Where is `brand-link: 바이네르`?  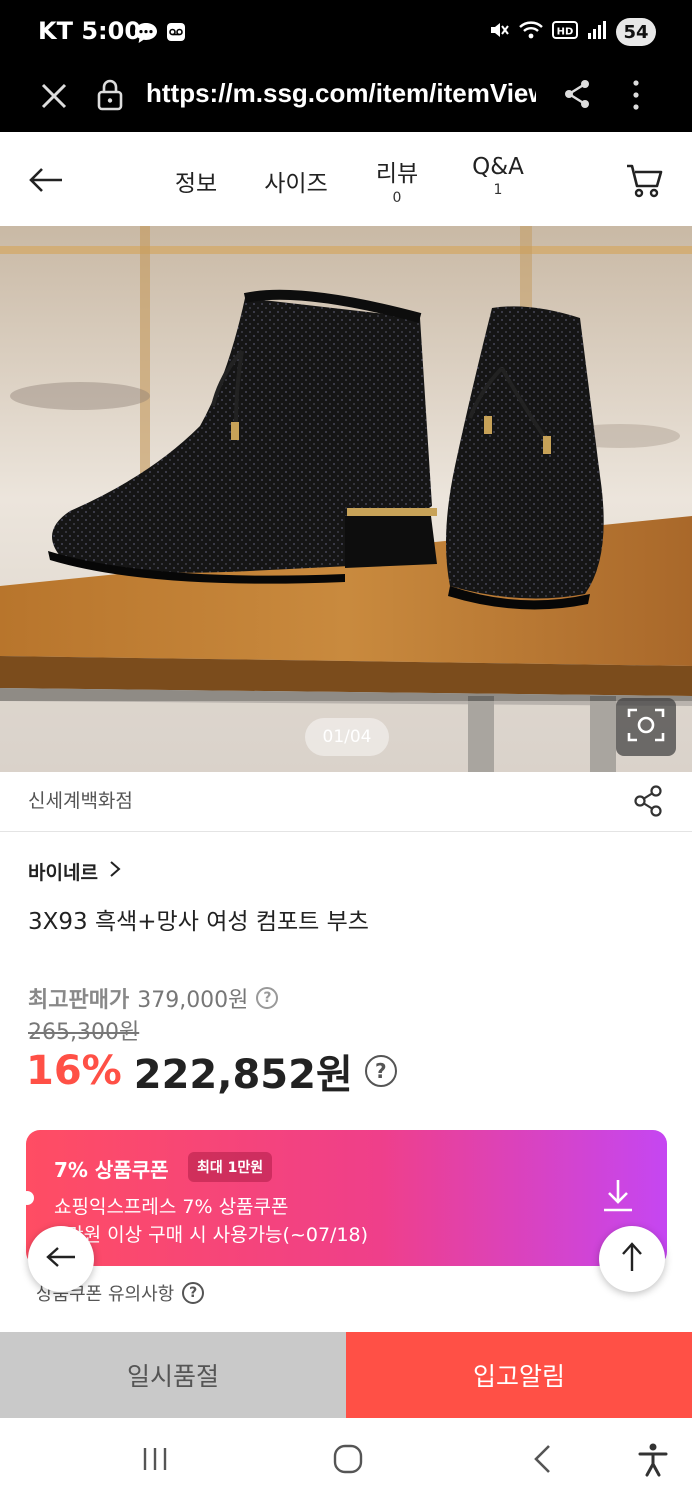 brand-link: 바이네르 is located at coordinates (75, 871).